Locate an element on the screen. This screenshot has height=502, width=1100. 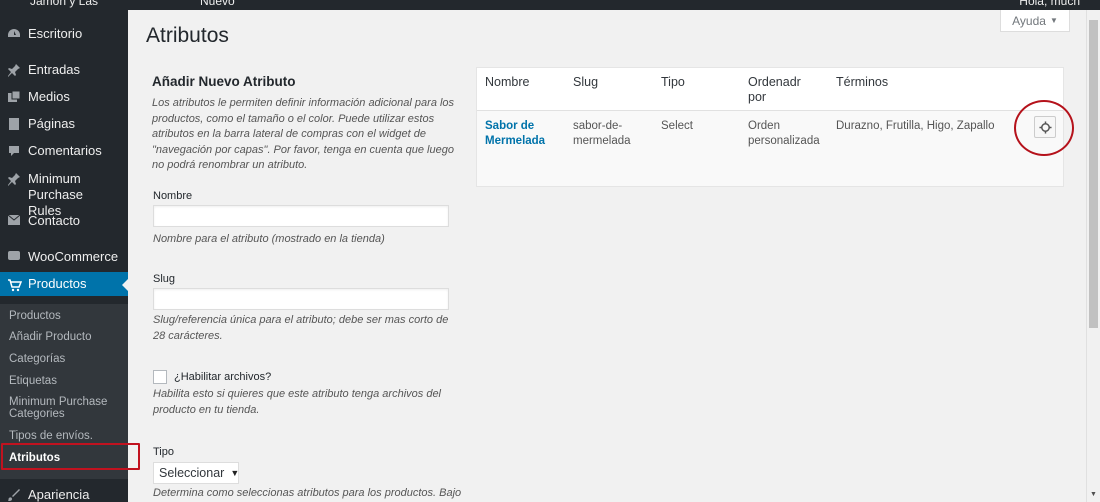
submenu-item-minimum-purchase-categories: Minimum Purchase Categories is located at coordinates (64, 408).